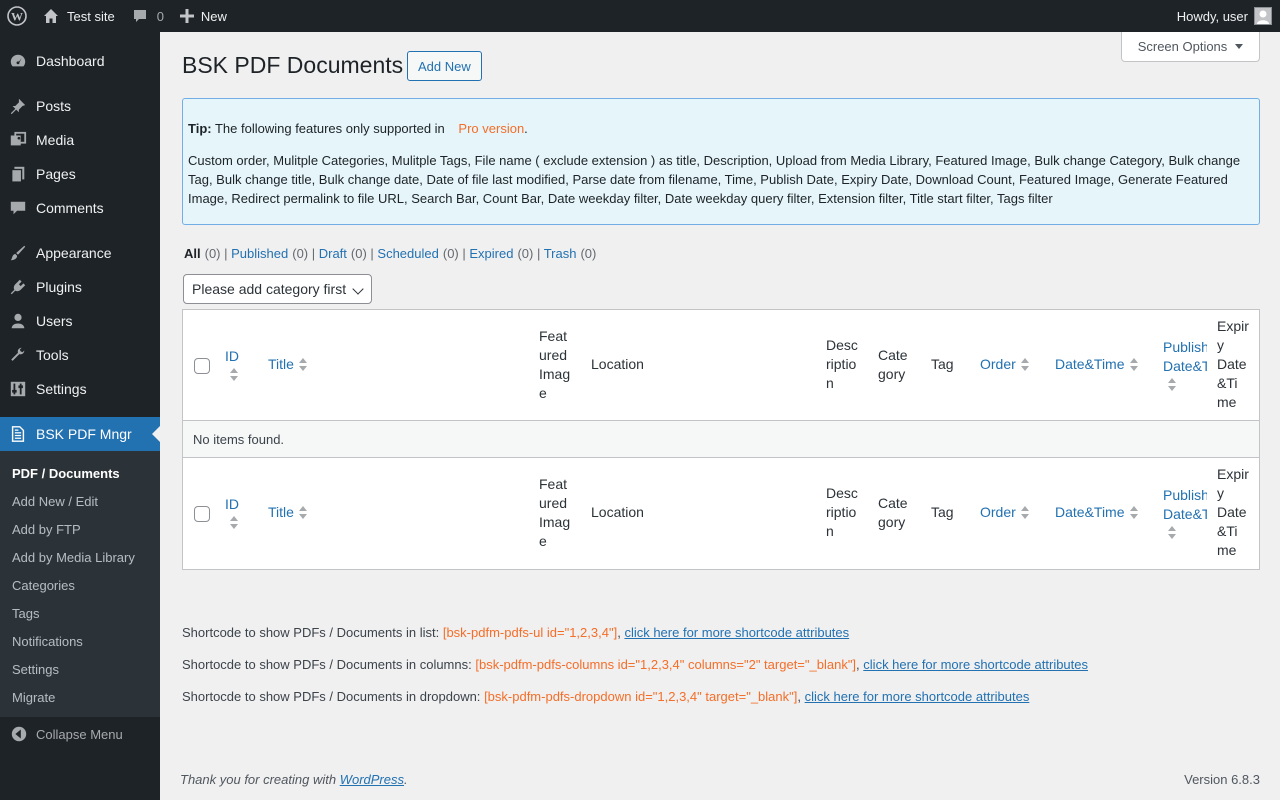 The image size is (1280, 800). I want to click on submenu-add-by-media-library: Add by Media Library, so click(80, 557).